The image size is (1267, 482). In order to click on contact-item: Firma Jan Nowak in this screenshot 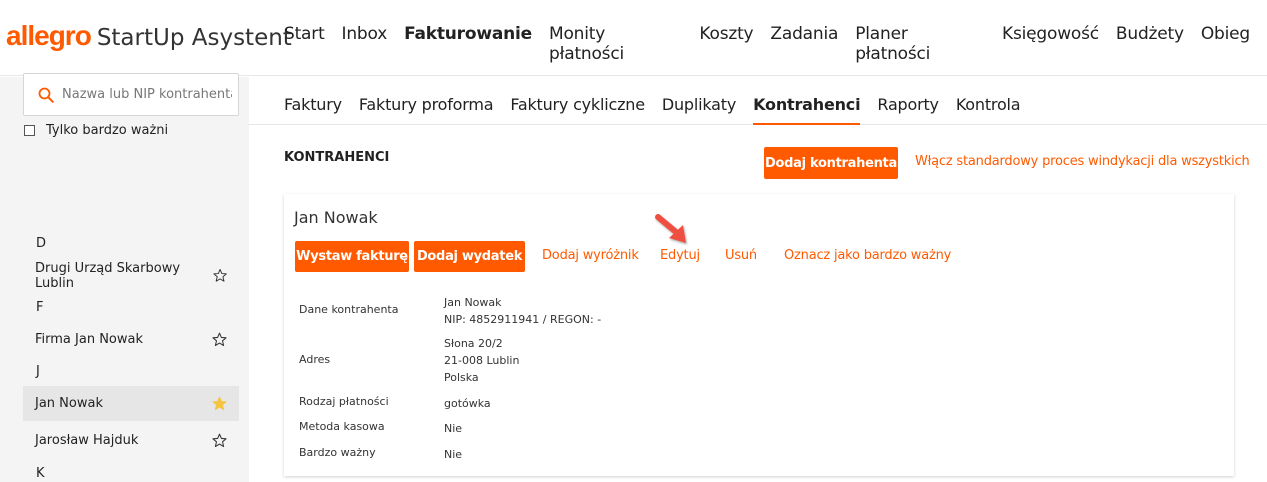, I will do `click(131, 339)`.